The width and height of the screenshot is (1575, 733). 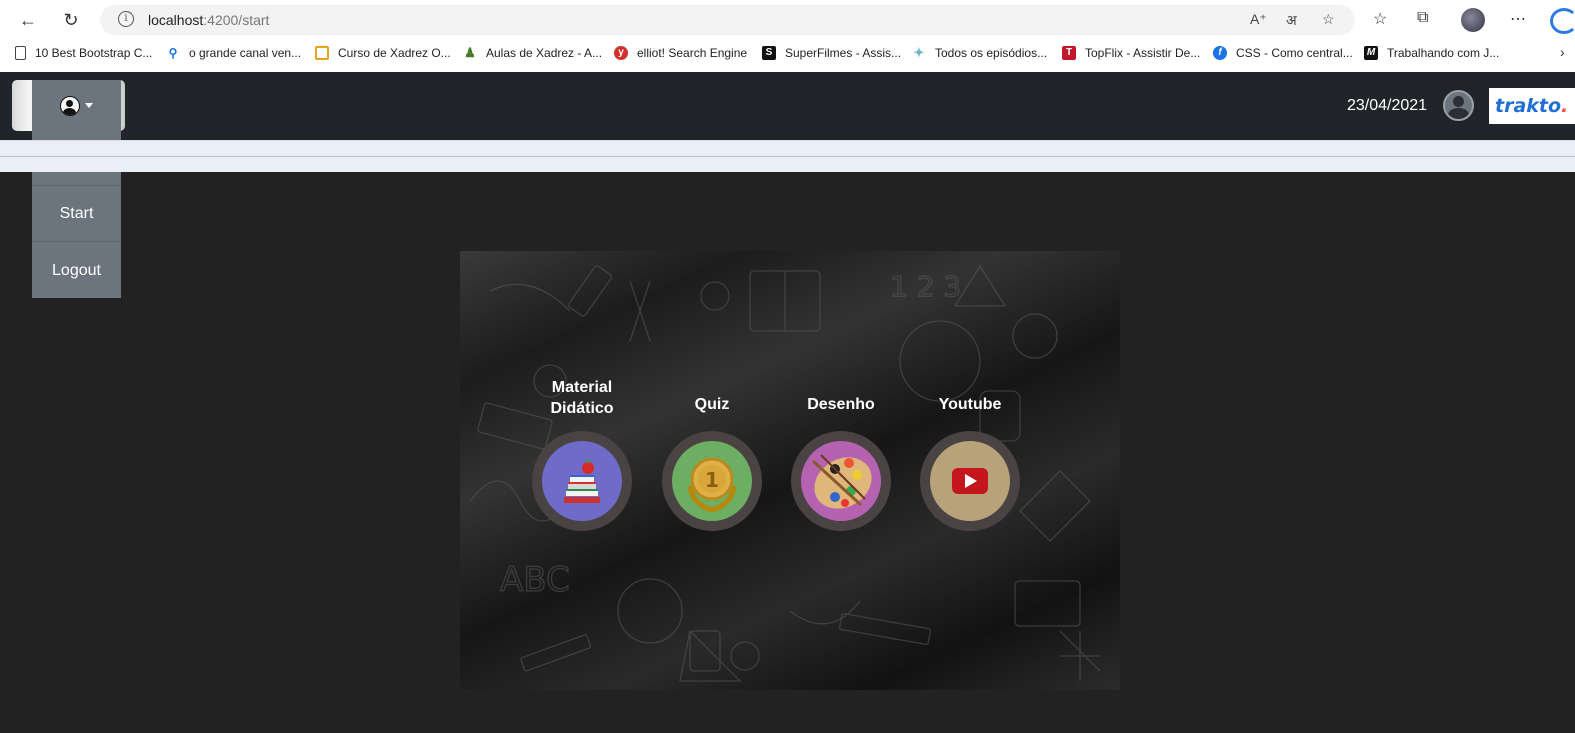 What do you see at coordinates (582, 408) in the screenshot?
I see `tile-material-label-line2: Didático` at bounding box center [582, 408].